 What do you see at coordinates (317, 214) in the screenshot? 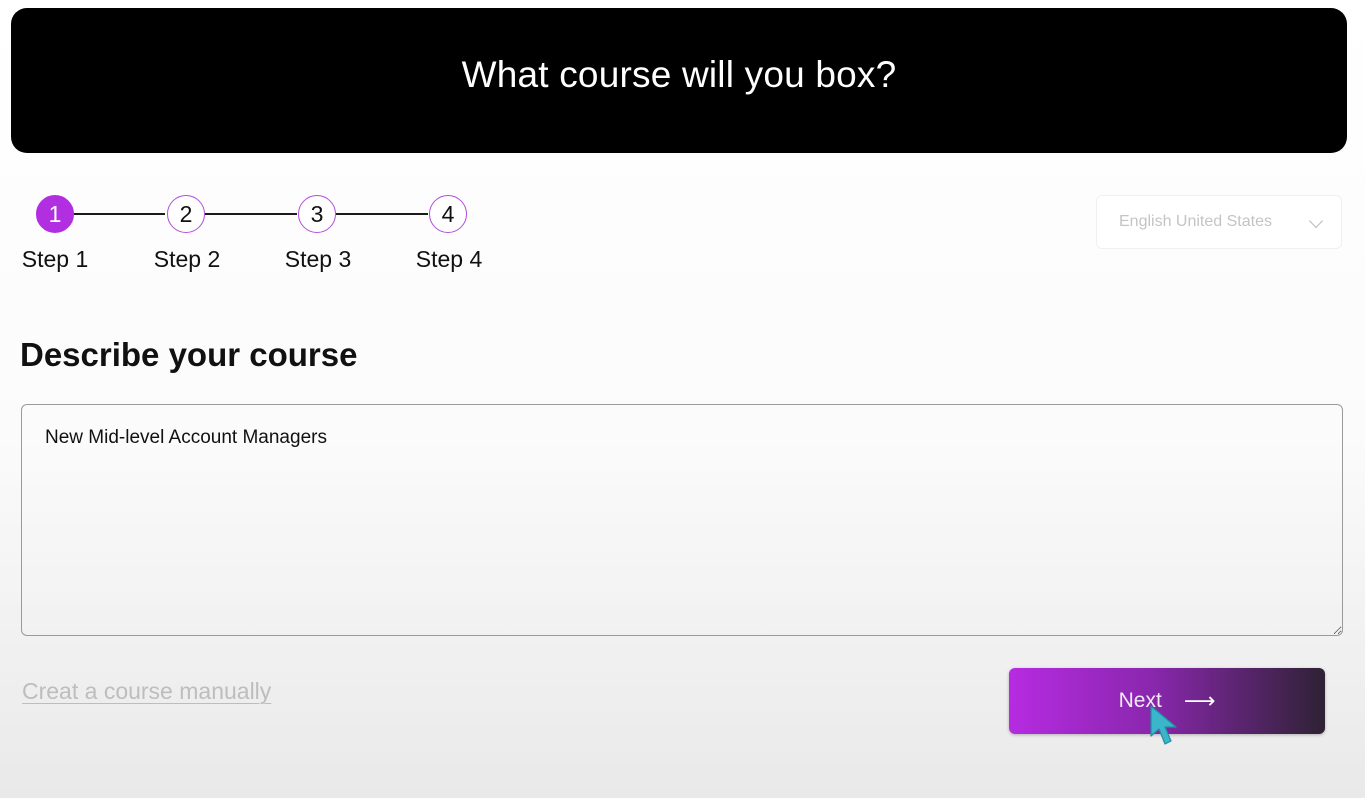
I see `step-3-indicator: 3` at bounding box center [317, 214].